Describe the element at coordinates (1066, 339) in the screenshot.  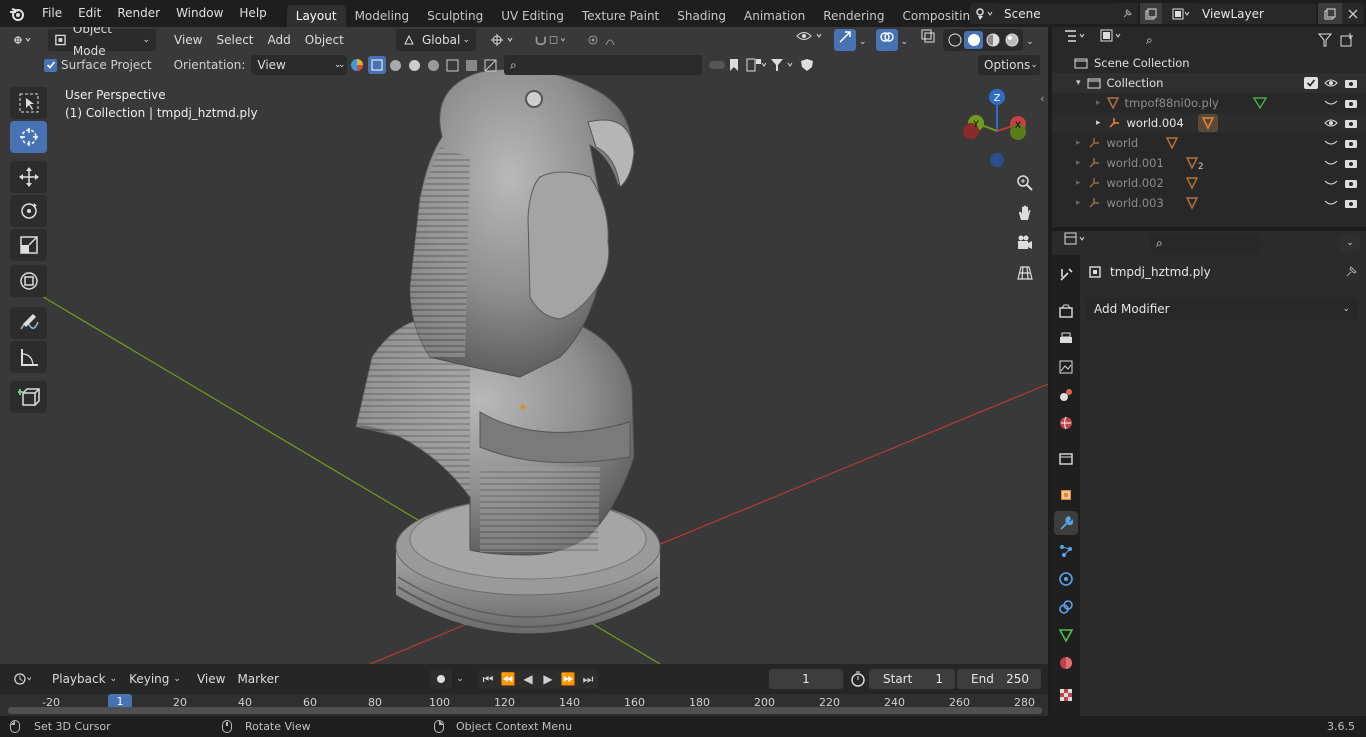
I see `tab-output` at that location.